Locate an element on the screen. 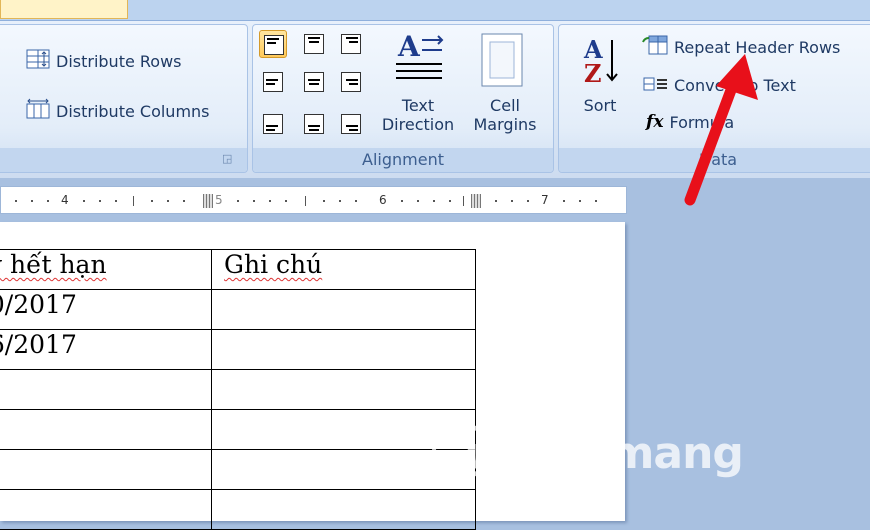 The height and width of the screenshot is (530, 870). align-center-right-button is located at coordinates (351, 82).